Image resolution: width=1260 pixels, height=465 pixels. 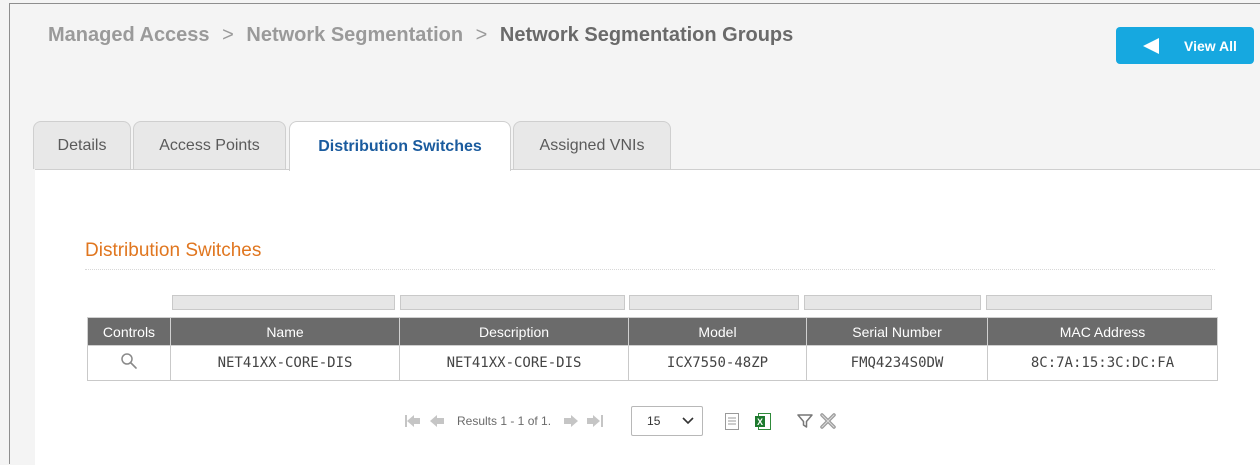 What do you see at coordinates (413, 421) in the screenshot?
I see `first-page-icon` at bounding box center [413, 421].